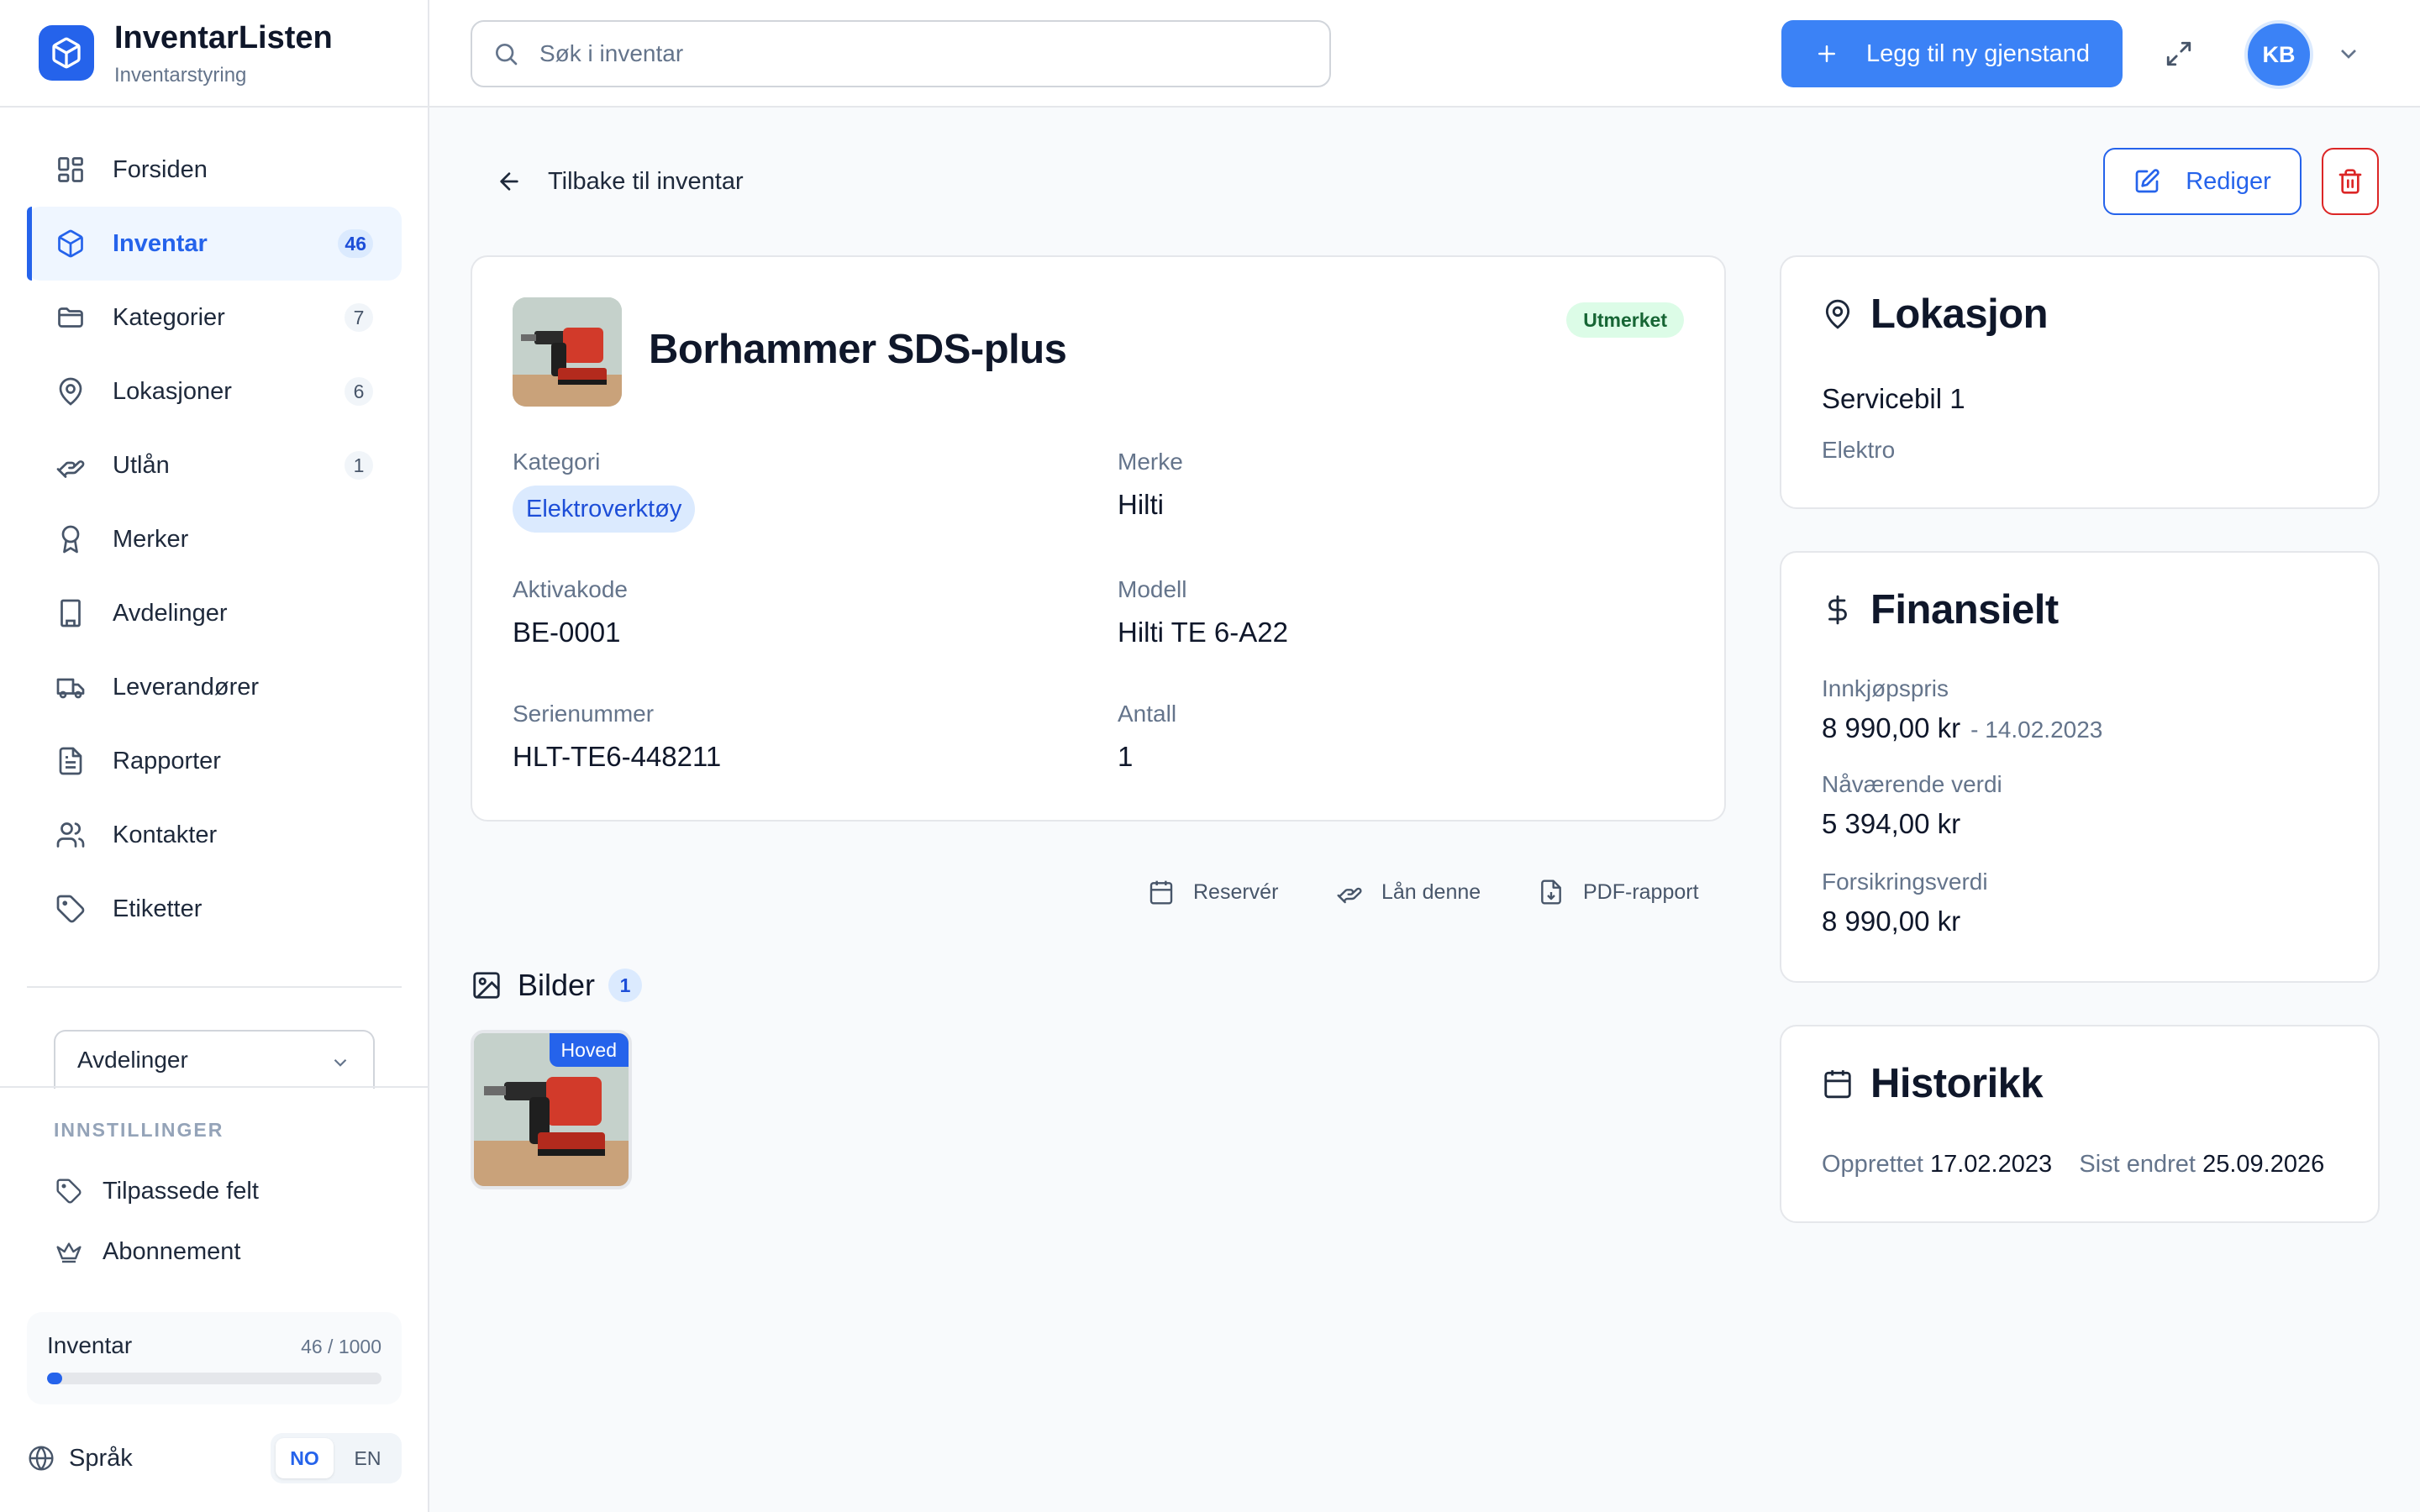 The height and width of the screenshot is (1512, 2420). I want to click on expand-icon, so click(2179, 53).